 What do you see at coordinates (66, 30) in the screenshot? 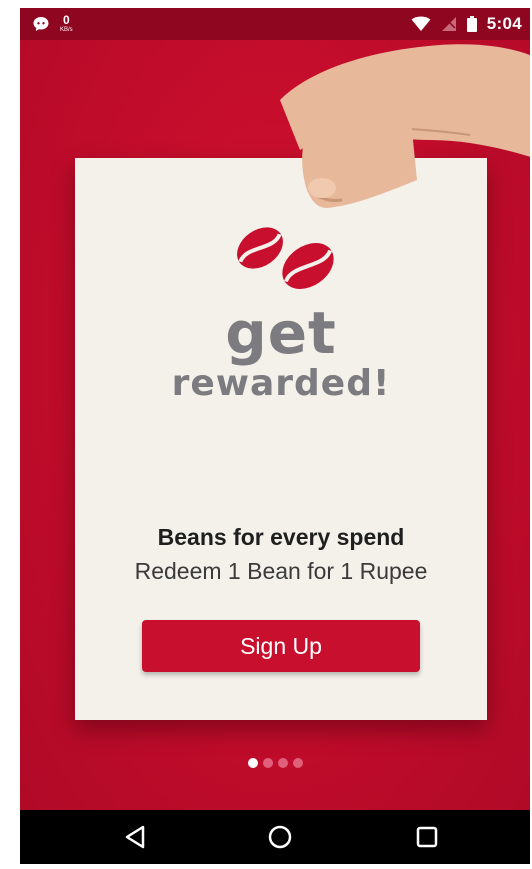
I see `network-speed-unit: KB/s` at bounding box center [66, 30].